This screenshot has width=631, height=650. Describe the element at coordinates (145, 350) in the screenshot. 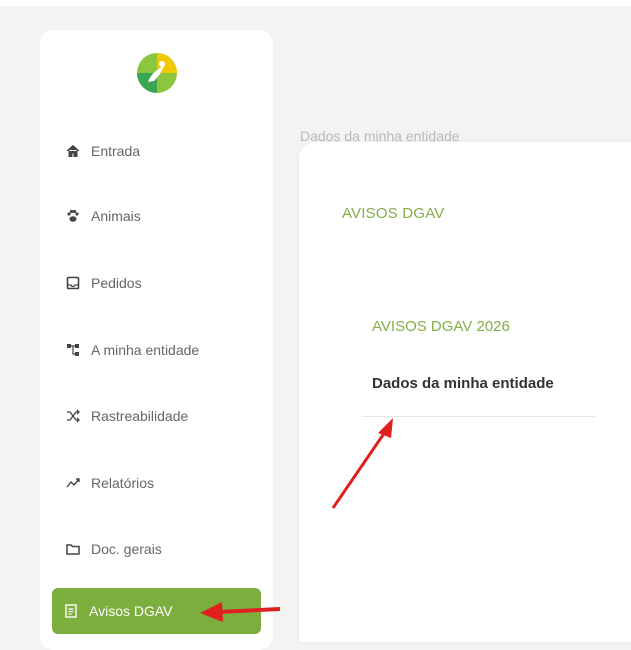

I see `sidebar-item-label: A minha entidade` at that location.